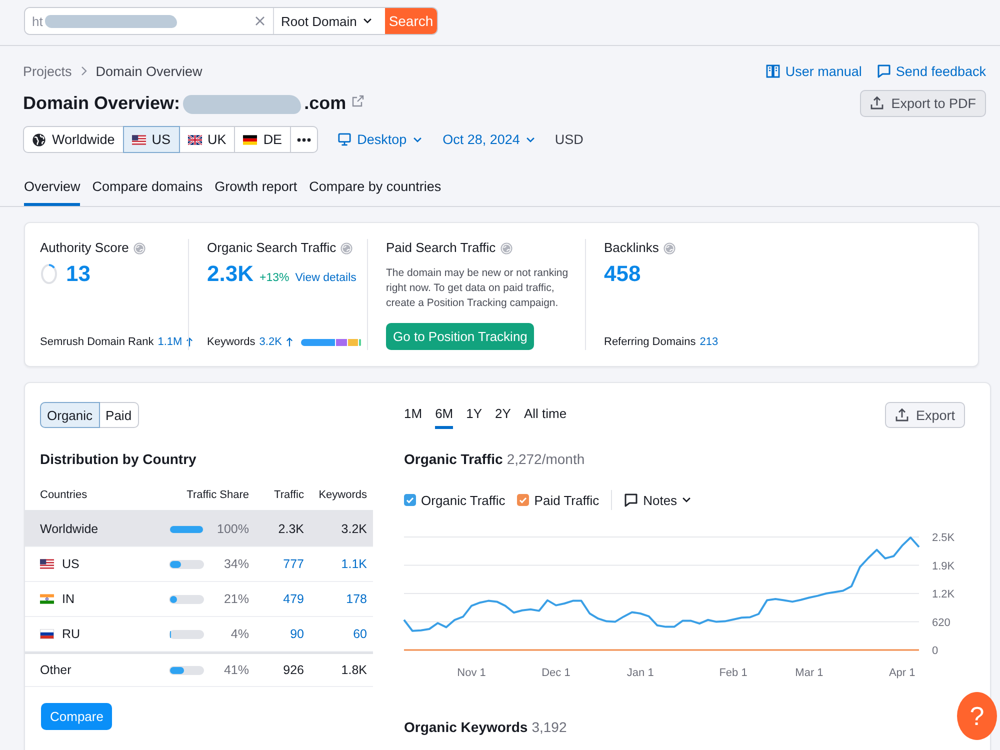 The image size is (1000, 750). What do you see at coordinates (256, 188) in the screenshot?
I see `tab: Growth report` at bounding box center [256, 188].